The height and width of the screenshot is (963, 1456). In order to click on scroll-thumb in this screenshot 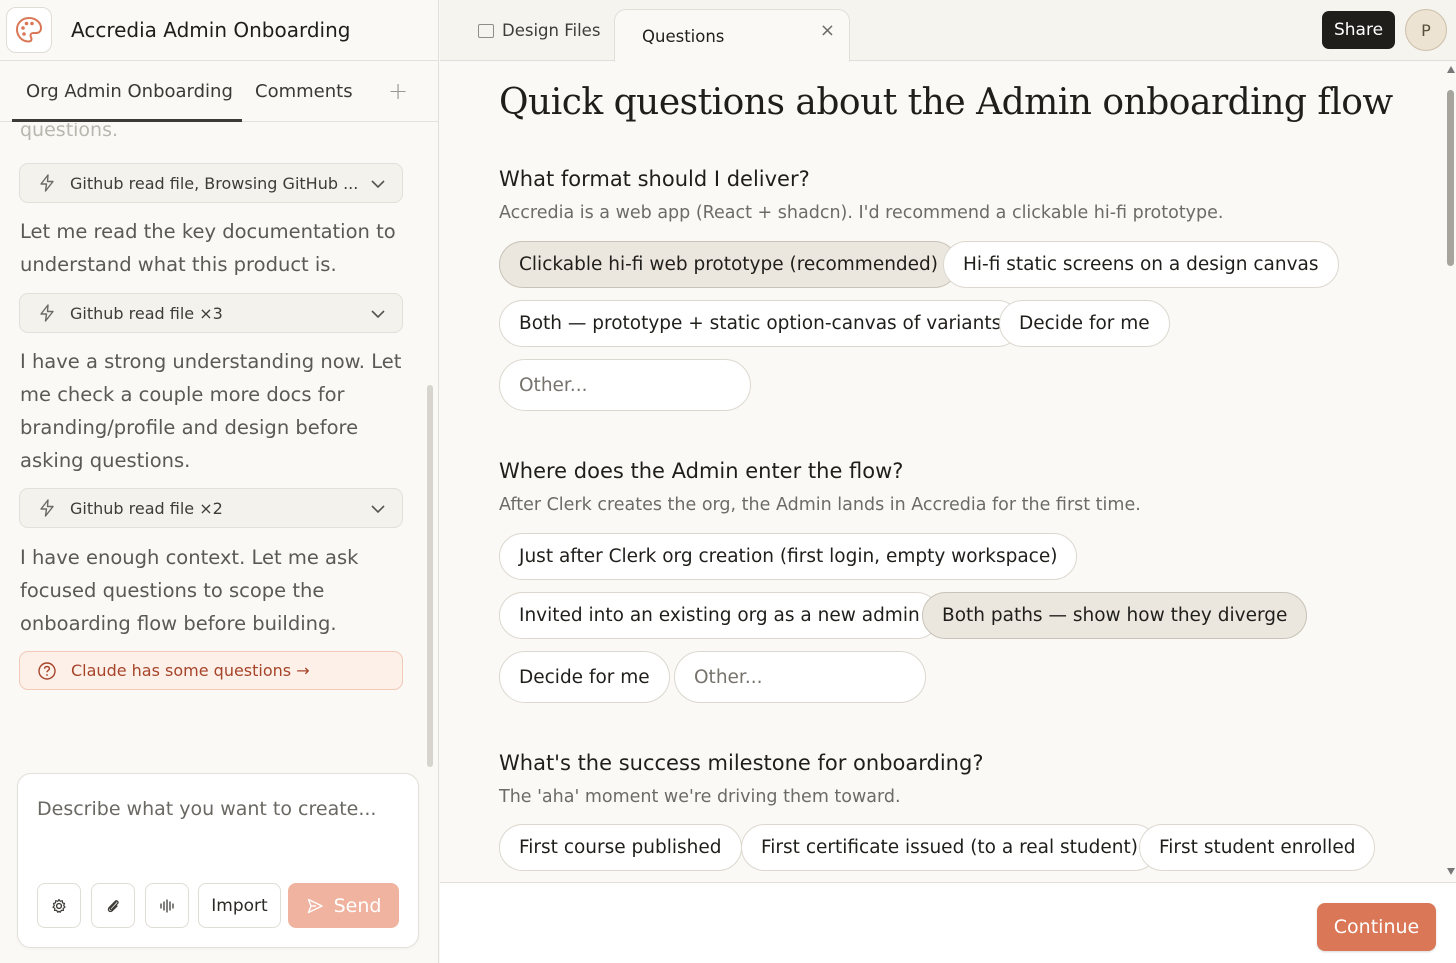, I will do `click(1450, 178)`.